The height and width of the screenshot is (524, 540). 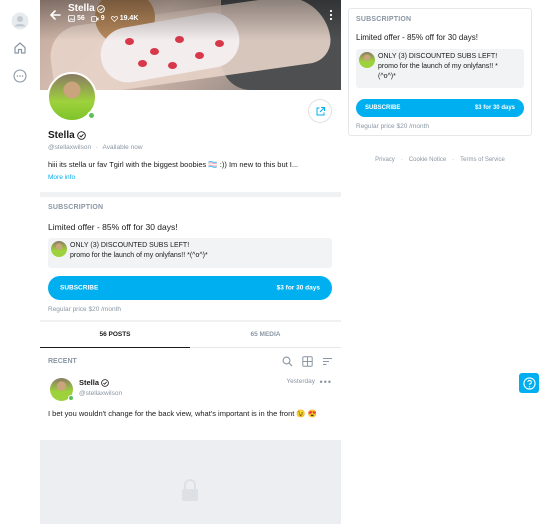 I want to click on profile-handle-row: @stellaxwilson · Available now, so click(x=95, y=147).